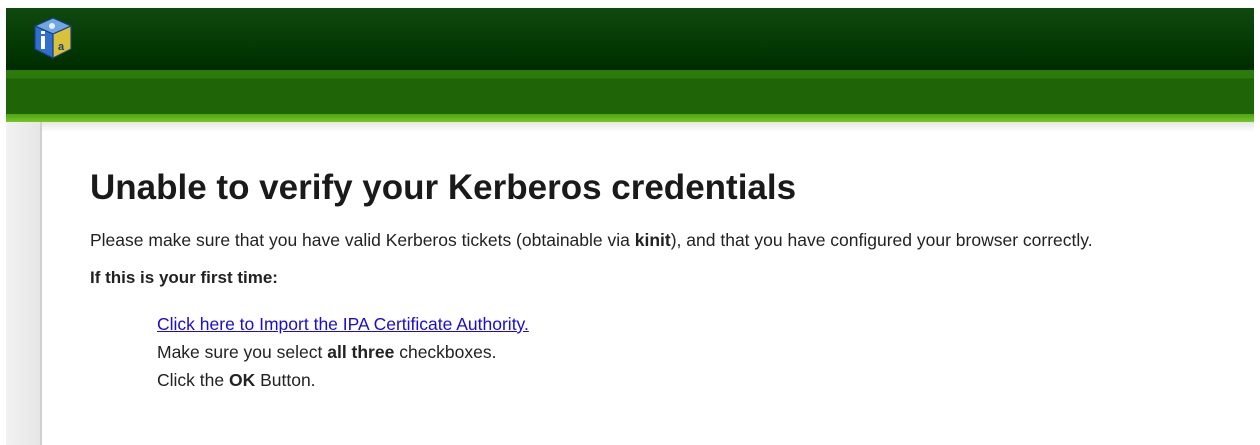 The width and height of the screenshot is (1260, 445). I want to click on navigation-bar, so click(630, 92).